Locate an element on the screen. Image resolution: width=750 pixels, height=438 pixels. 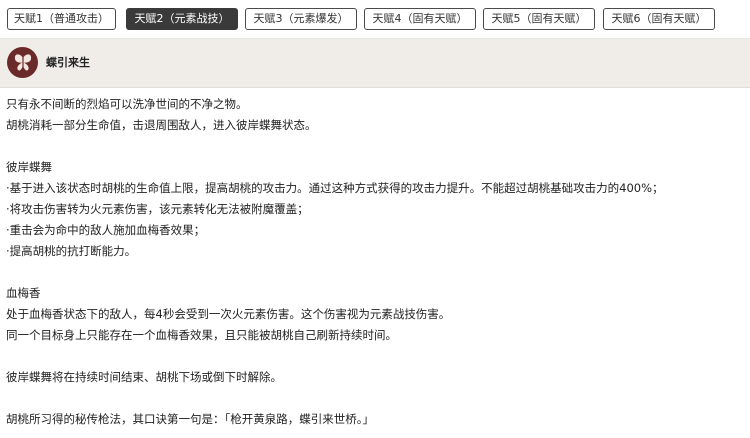
blood-blossom-line-2: 同一个目标身上只能存在一个血梅香效果，且只能被胡桃自己刷新持续时间。 is located at coordinates (201, 335).